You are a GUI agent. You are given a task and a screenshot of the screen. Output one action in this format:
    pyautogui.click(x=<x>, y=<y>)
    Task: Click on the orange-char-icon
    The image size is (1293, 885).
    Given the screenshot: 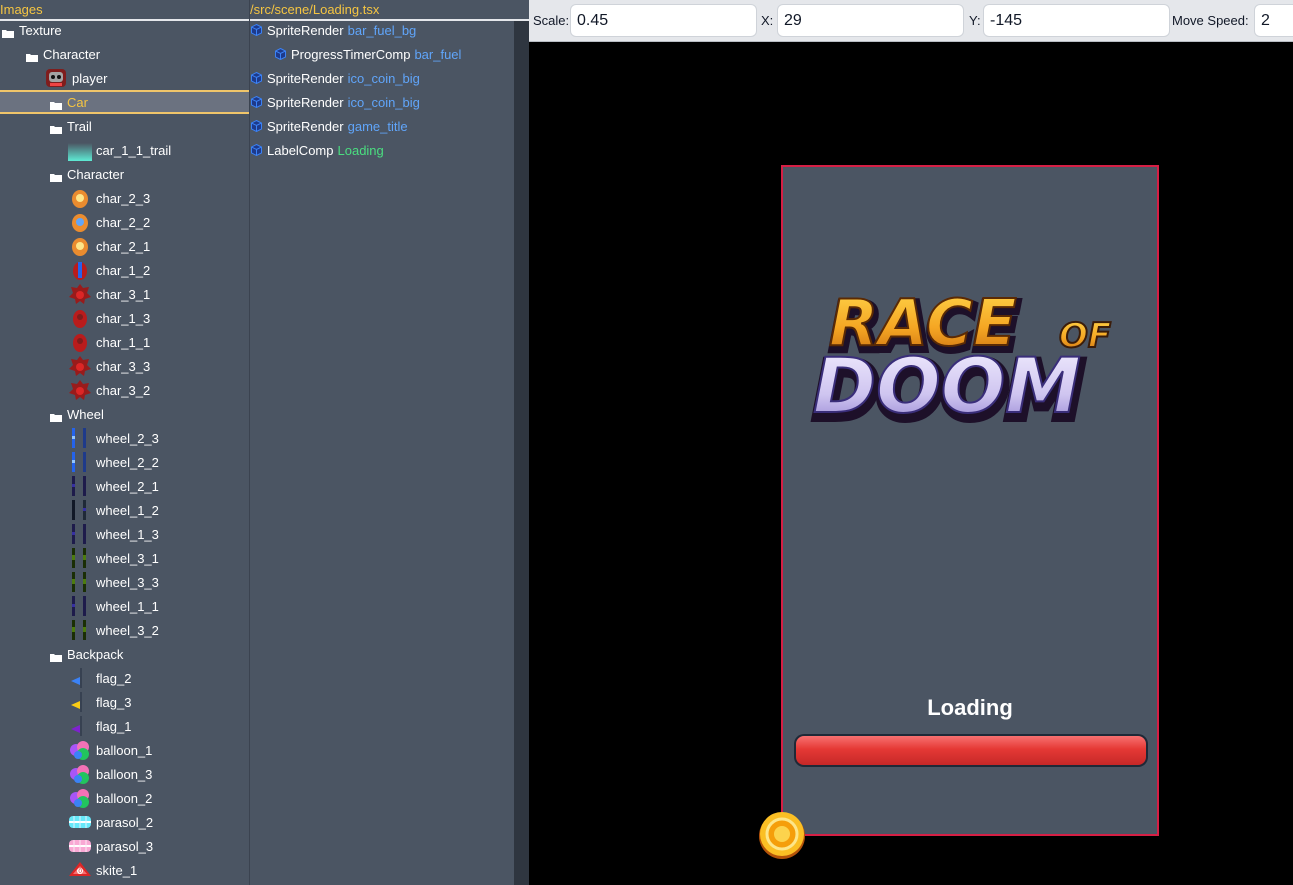 What is the action you would take?
    pyautogui.click(x=80, y=246)
    